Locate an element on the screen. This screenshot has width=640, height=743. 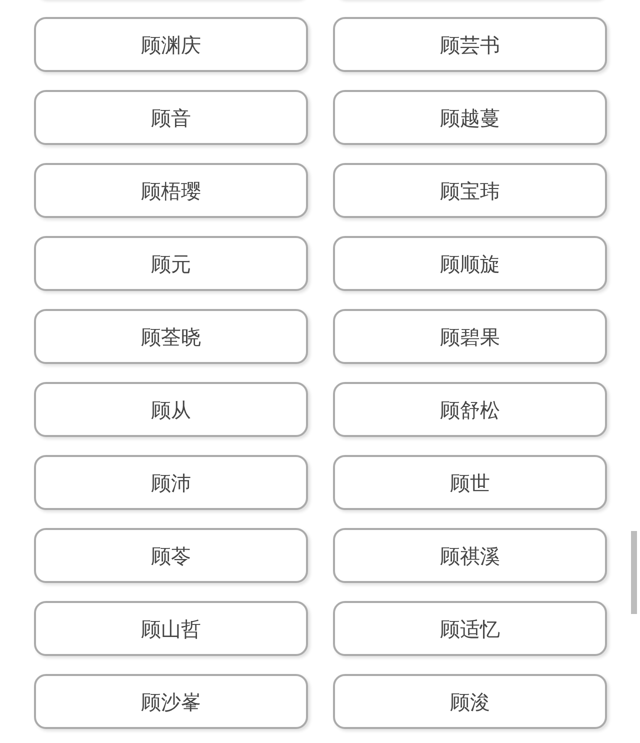
name-button: 顾世 is located at coordinates (470, 482).